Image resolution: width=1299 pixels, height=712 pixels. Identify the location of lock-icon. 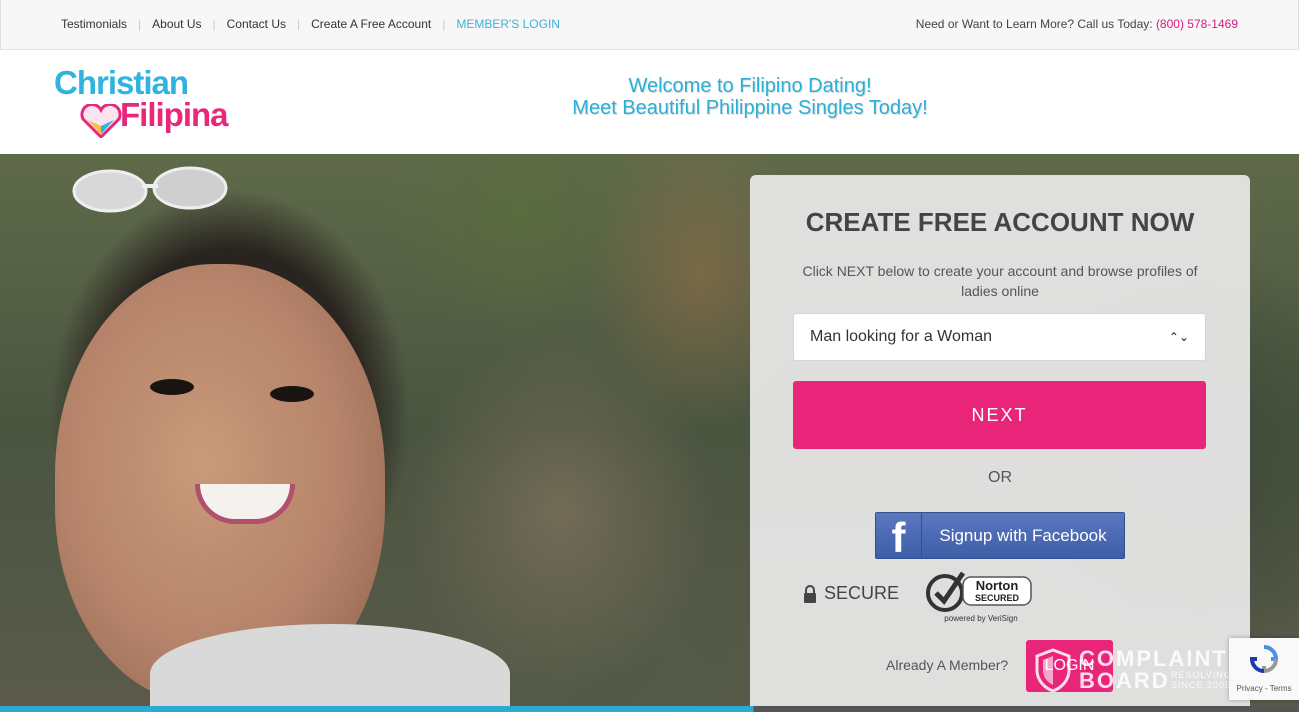
(810, 593).